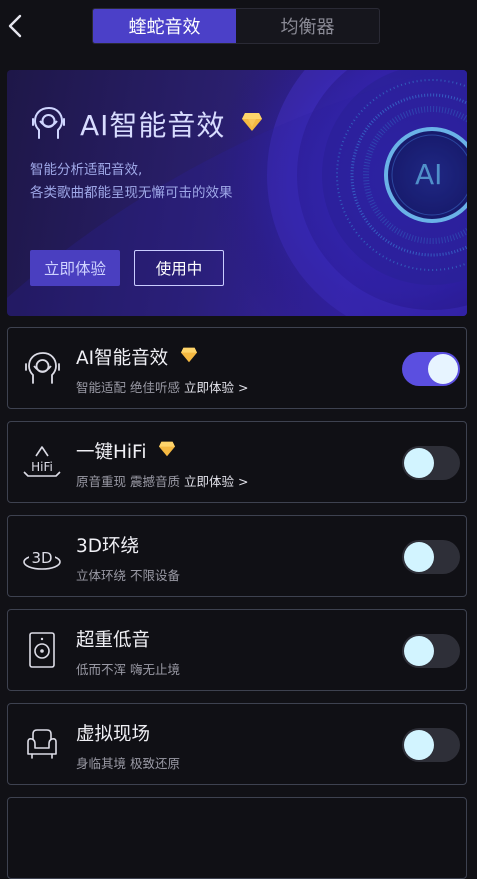  Describe the element at coordinates (131, 193) in the screenshot. I see `banner-desc-line2: 各类歌曲都能呈现无懈可击的效果` at that location.